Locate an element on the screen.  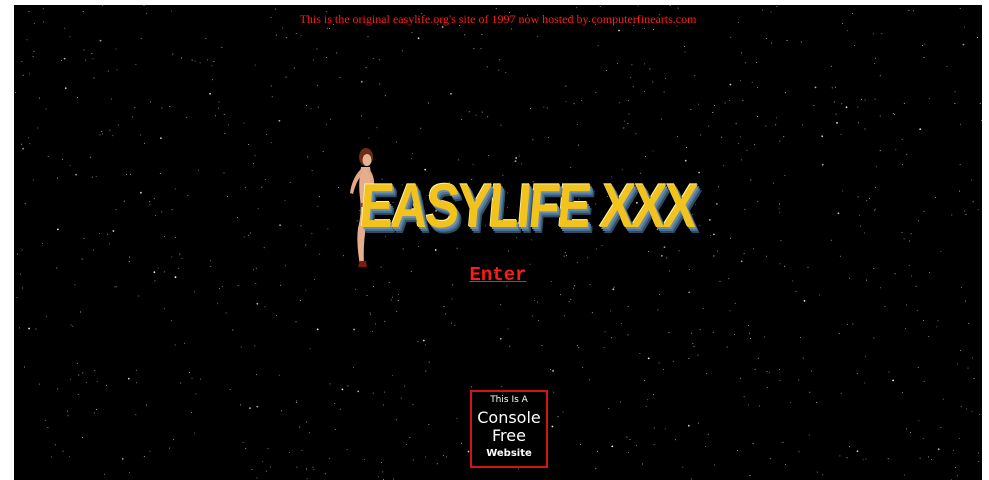
logo-wordmark: EASYLIFE XXX is located at coordinates (527, 206).